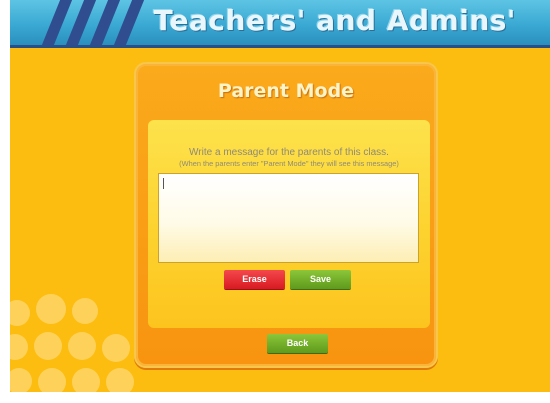 This screenshot has width=550, height=403. Describe the element at coordinates (288, 218) in the screenshot. I see `parent-message-input` at that location.